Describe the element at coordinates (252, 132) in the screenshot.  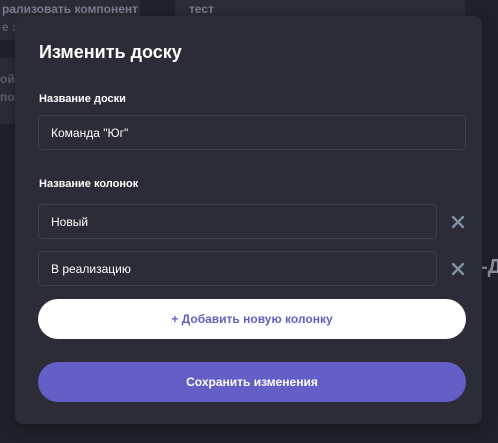
I see `board-name-input` at that location.